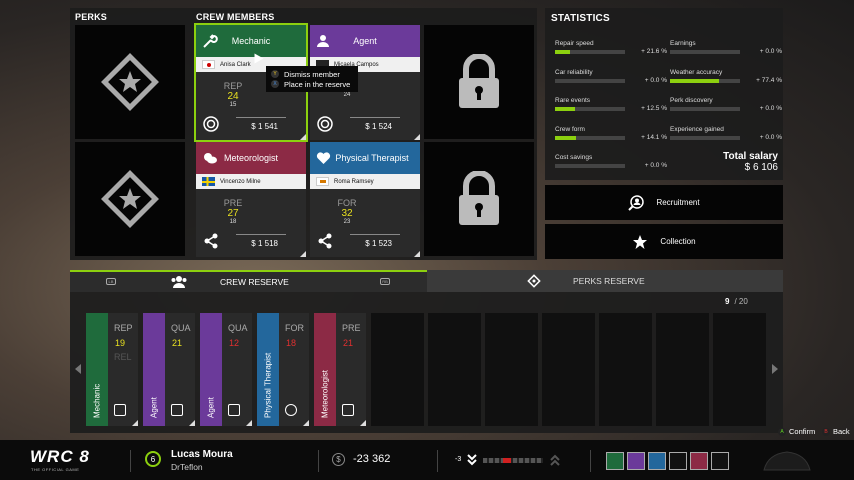 This screenshot has height=480, width=854. What do you see at coordinates (574, 72) in the screenshot?
I see `stat-label: Car reliability` at bounding box center [574, 72].